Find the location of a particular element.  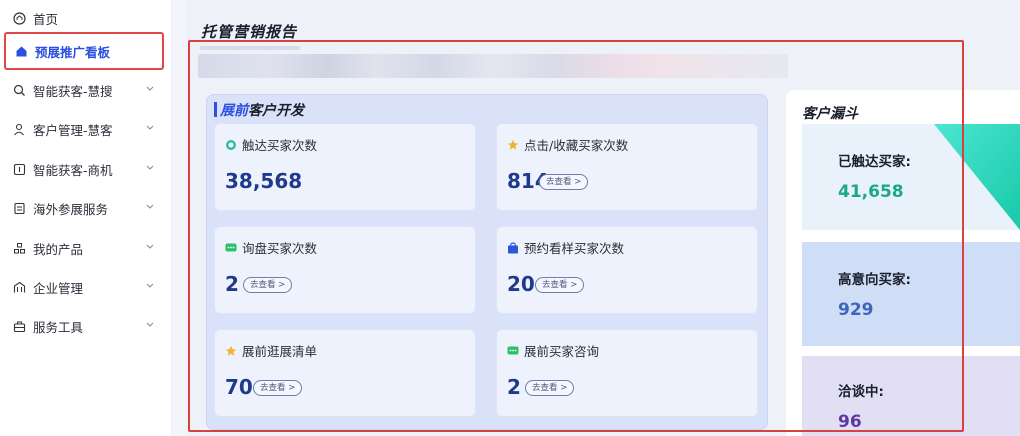

sidebar-item-dashboard: 预展推广看板 is located at coordinates (84, 51).